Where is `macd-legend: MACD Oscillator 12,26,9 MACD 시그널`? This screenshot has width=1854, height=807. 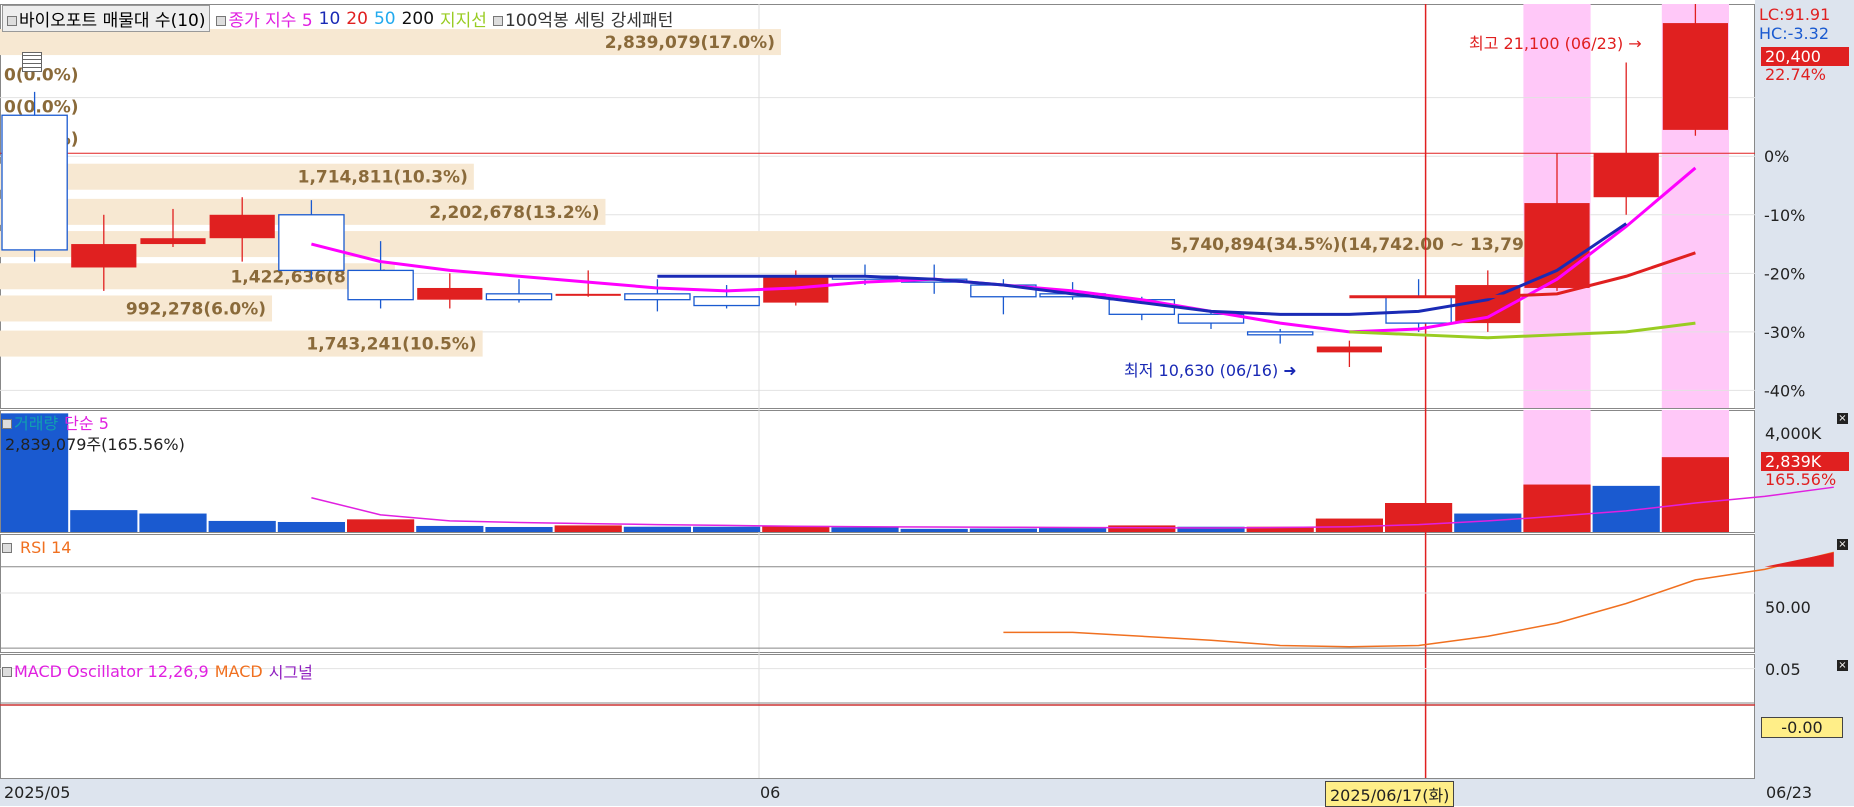 macd-legend: MACD Oscillator 12,26,9 MACD 시그널 is located at coordinates (157, 671).